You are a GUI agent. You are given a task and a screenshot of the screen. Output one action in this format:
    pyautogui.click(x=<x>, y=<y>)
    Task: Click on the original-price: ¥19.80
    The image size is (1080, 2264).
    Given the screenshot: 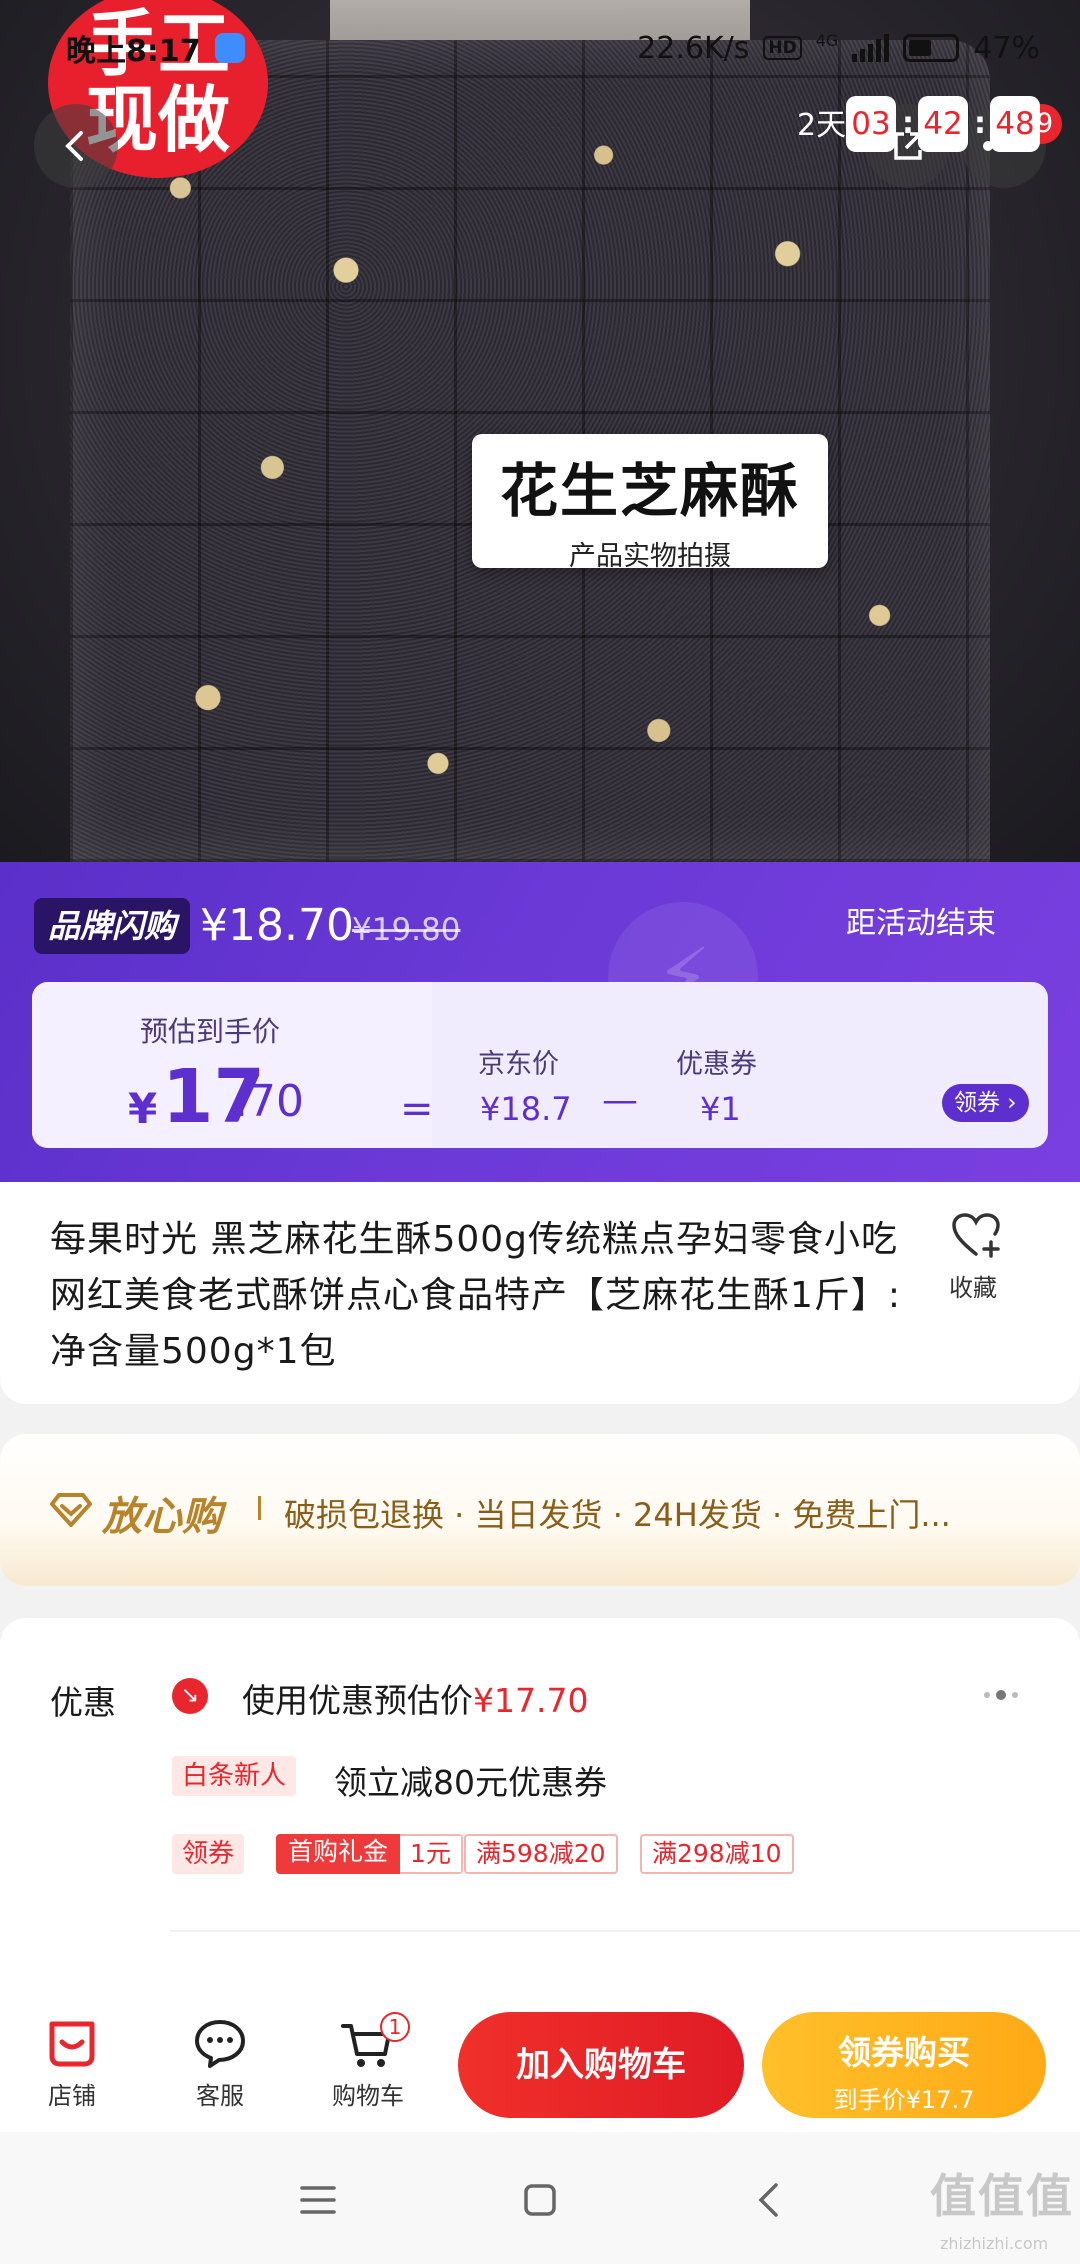 What is the action you would take?
    pyautogui.click(x=406, y=930)
    